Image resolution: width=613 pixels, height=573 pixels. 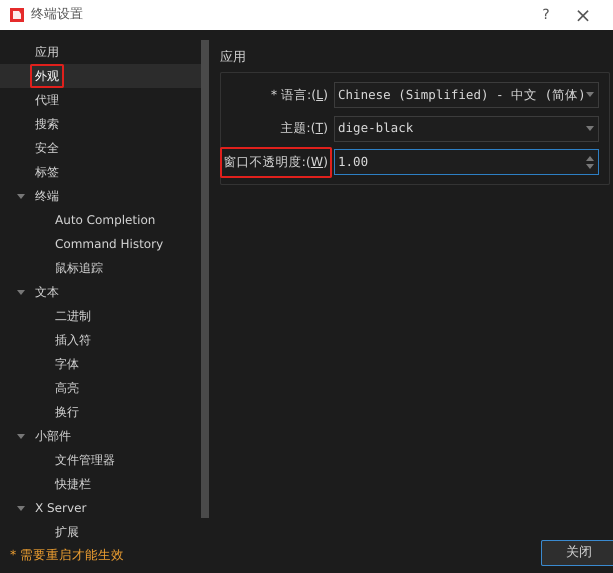 What do you see at coordinates (466, 162) in the screenshot?
I see `spin-field: 1.00` at bounding box center [466, 162].